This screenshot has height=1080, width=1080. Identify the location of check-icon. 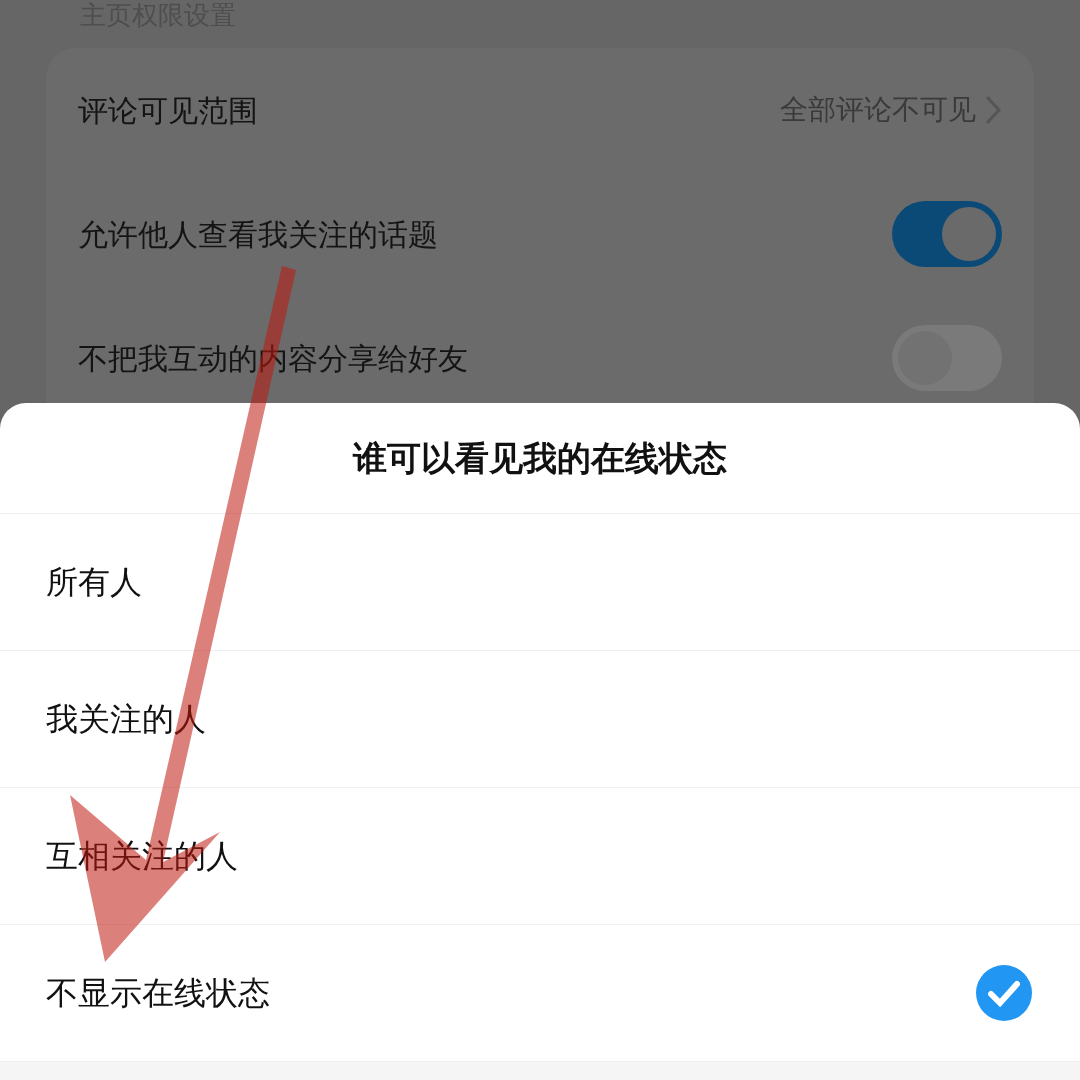
(1004, 993).